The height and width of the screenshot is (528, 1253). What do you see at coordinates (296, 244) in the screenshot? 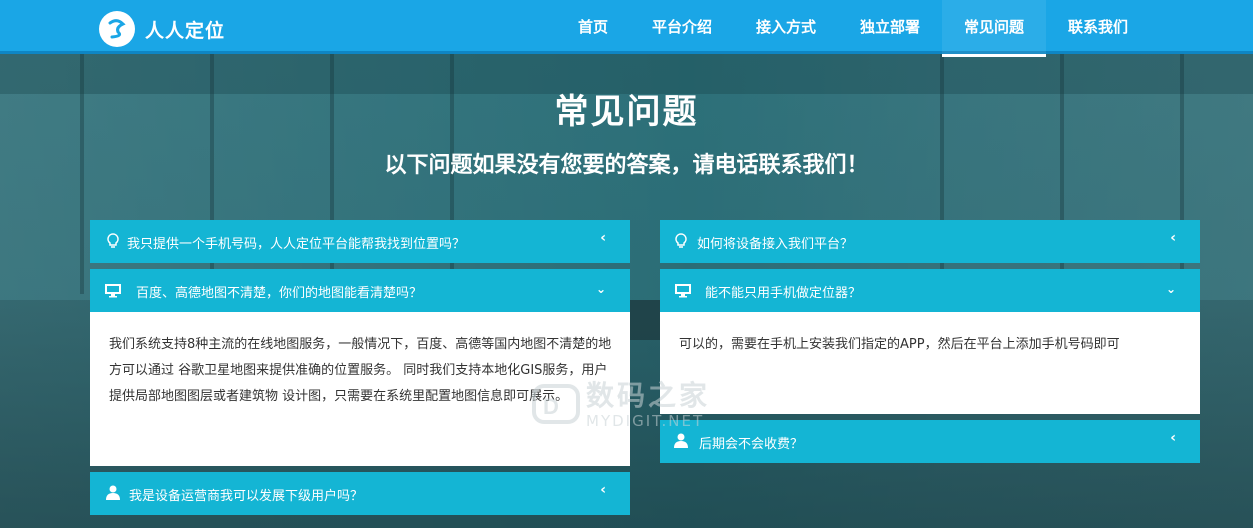
I see `faq-question: 我只提供一个手机号码，人人定位平台能帮我找到位置吗？` at bounding box center [296, 244].